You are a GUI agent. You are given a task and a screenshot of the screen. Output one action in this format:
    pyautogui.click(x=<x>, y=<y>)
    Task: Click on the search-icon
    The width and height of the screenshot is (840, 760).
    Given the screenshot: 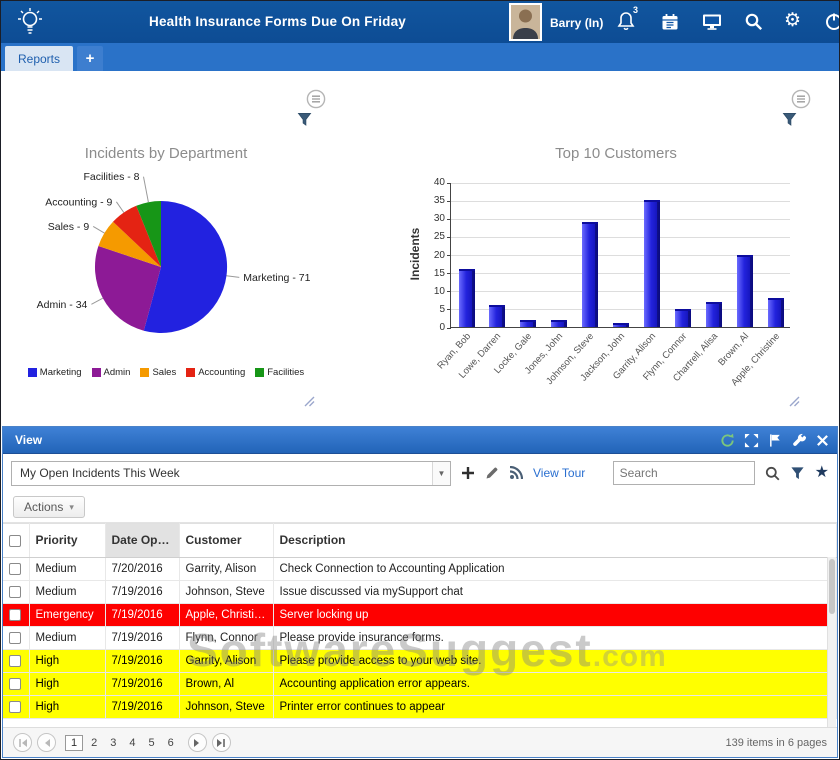 What is the action you would take?
    pyautogui.click(x=772, y=473)
    